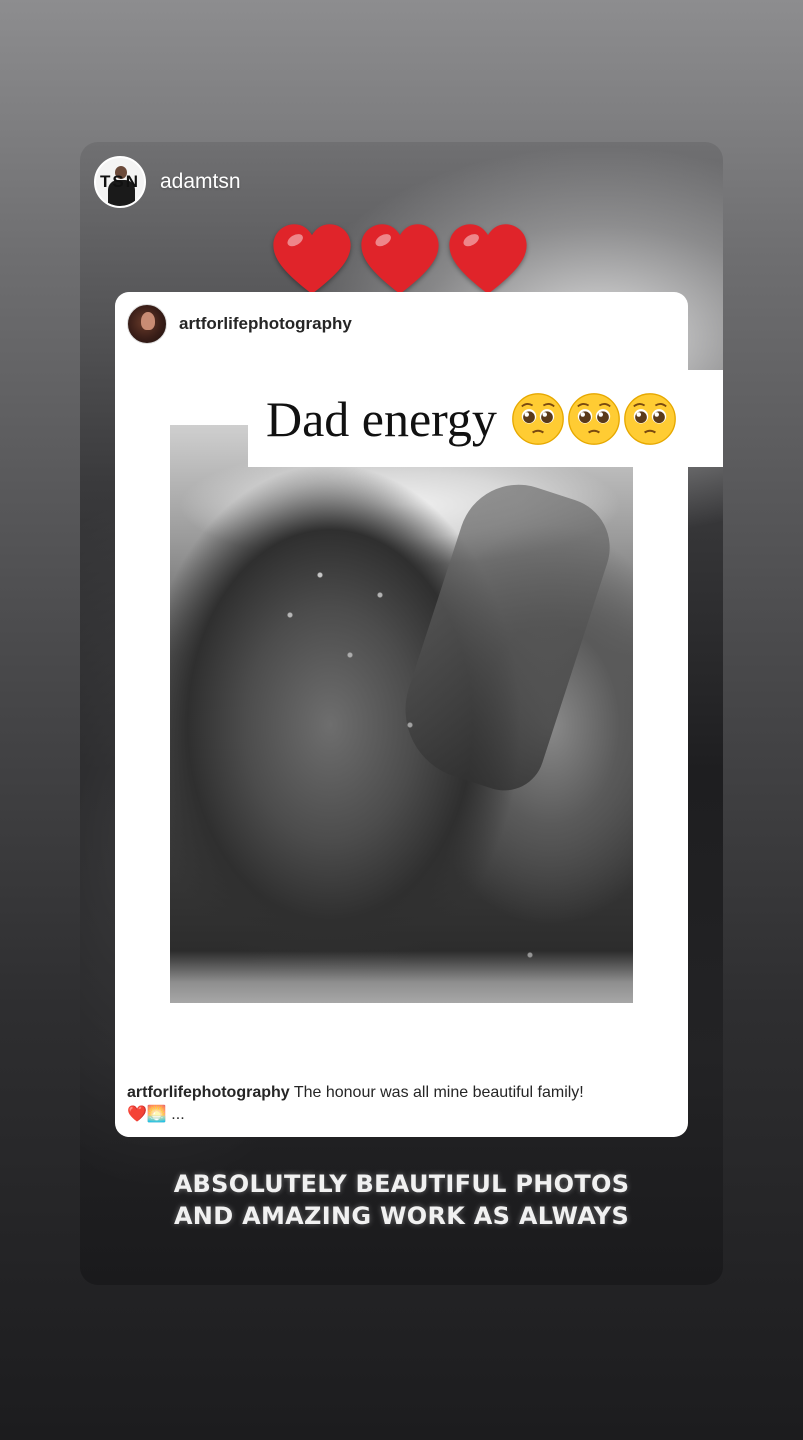 The image size is (803, 1440). I want to click on author-avatar: TSN, so click(120, 182).